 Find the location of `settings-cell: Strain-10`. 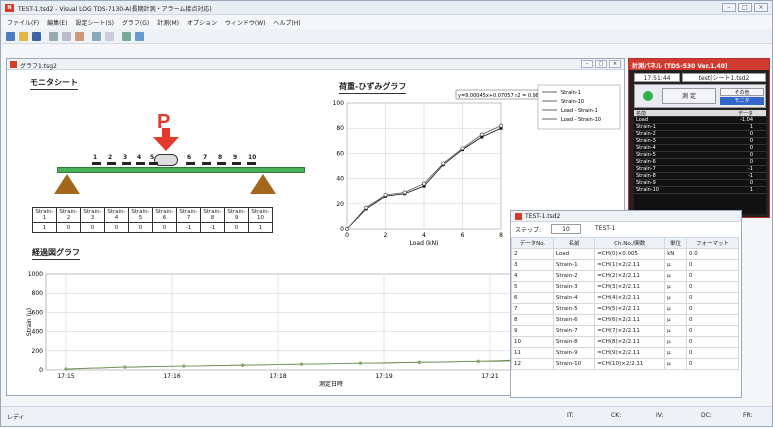

settings-cell: Strain-10 is located at coordinates (574, 364).